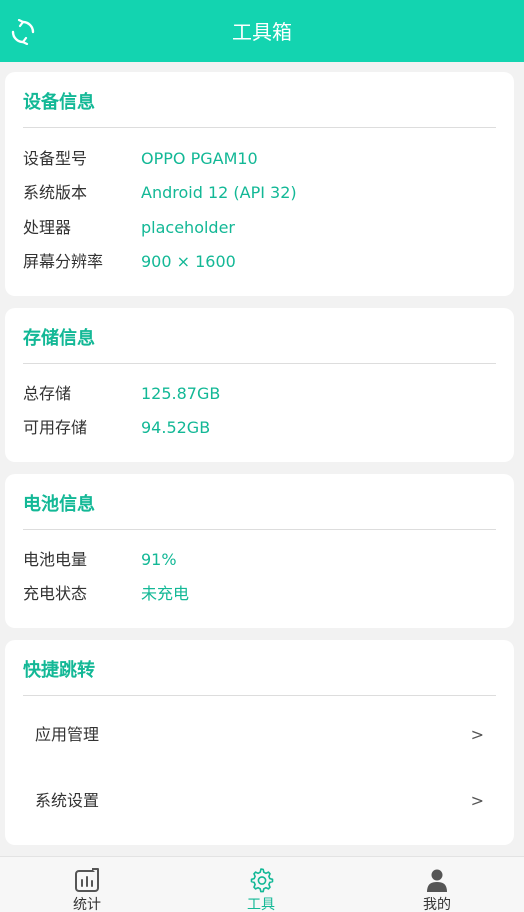 Image resolution: width=524 pixels, height=912 pixels. Describe the element at coordinates (437, 904) in the screenshot. I see `tab-profile-label: 我的` at that location.